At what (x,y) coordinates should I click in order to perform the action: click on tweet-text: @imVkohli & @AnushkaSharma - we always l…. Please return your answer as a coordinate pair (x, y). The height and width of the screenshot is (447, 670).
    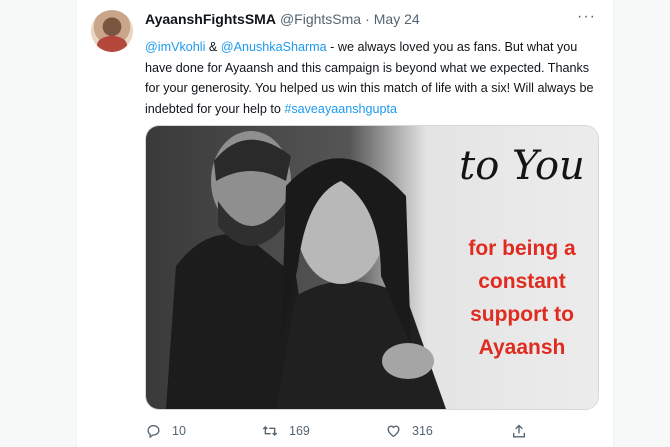
    Looking at the image, I should click on (372, 78).